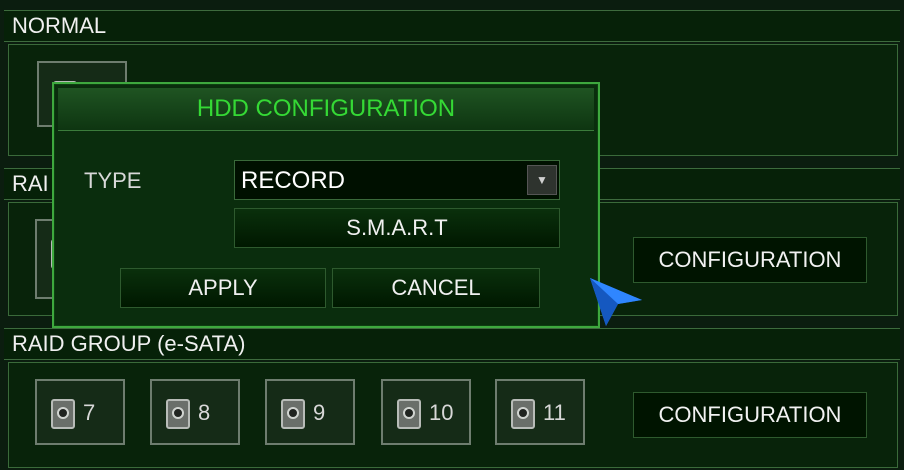  Describe the element at coordinates (436, 288) in the screenshot. I see `cancel-button: CANCEL` at that location.